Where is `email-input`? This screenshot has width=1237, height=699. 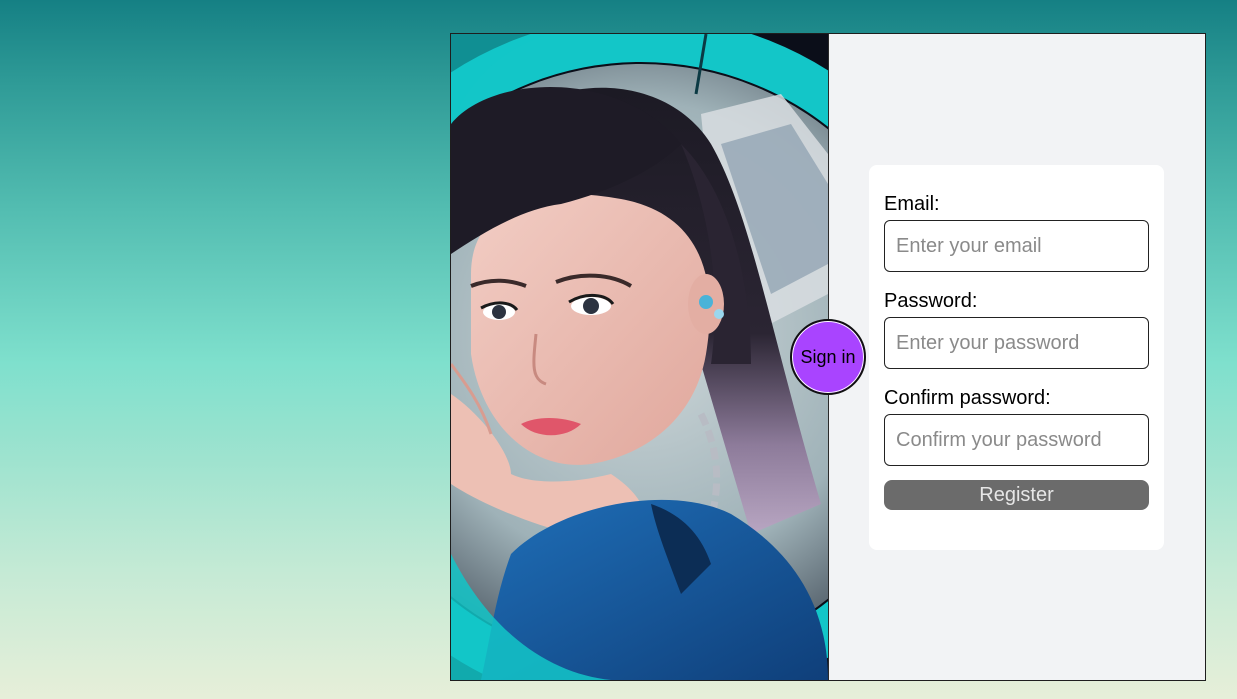
email-input is located at coordinates (1016, 246).